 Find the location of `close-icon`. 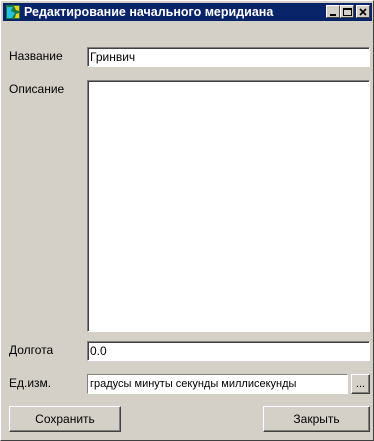

close-icon is located at coordinates (363, 11).